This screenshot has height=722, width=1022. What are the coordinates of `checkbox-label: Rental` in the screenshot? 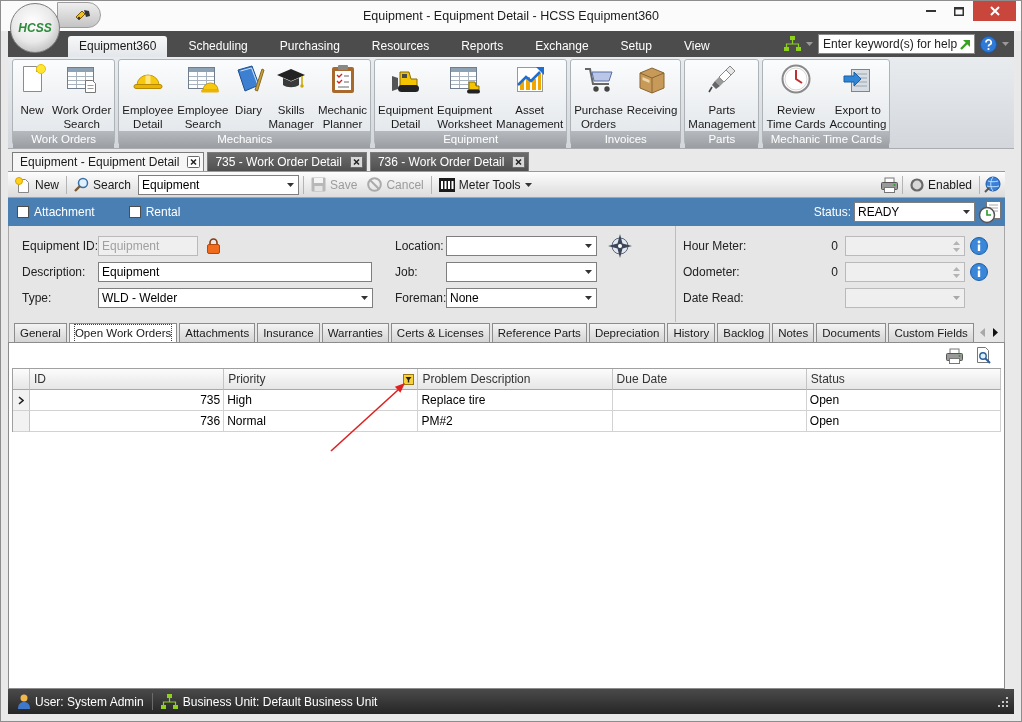 It's located at (163, 212).